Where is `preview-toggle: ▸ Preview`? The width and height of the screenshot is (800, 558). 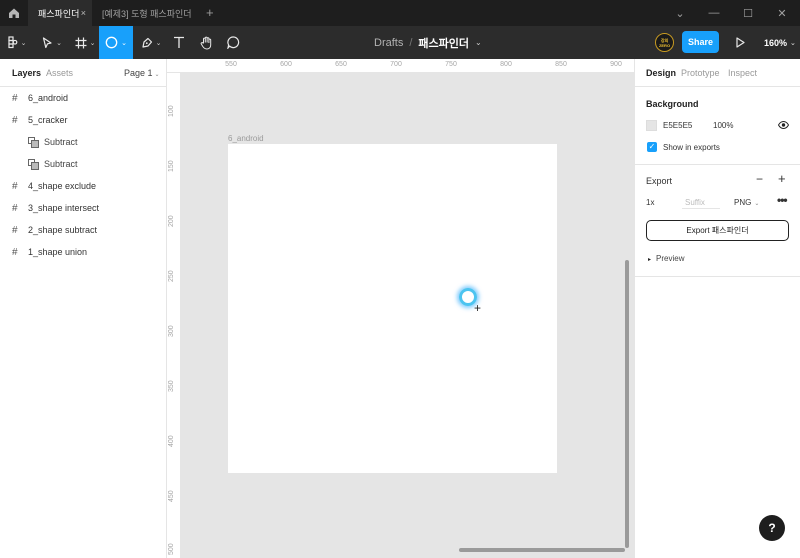
preview-toggle: ▸ Preview is located at coordinates (666, 258).